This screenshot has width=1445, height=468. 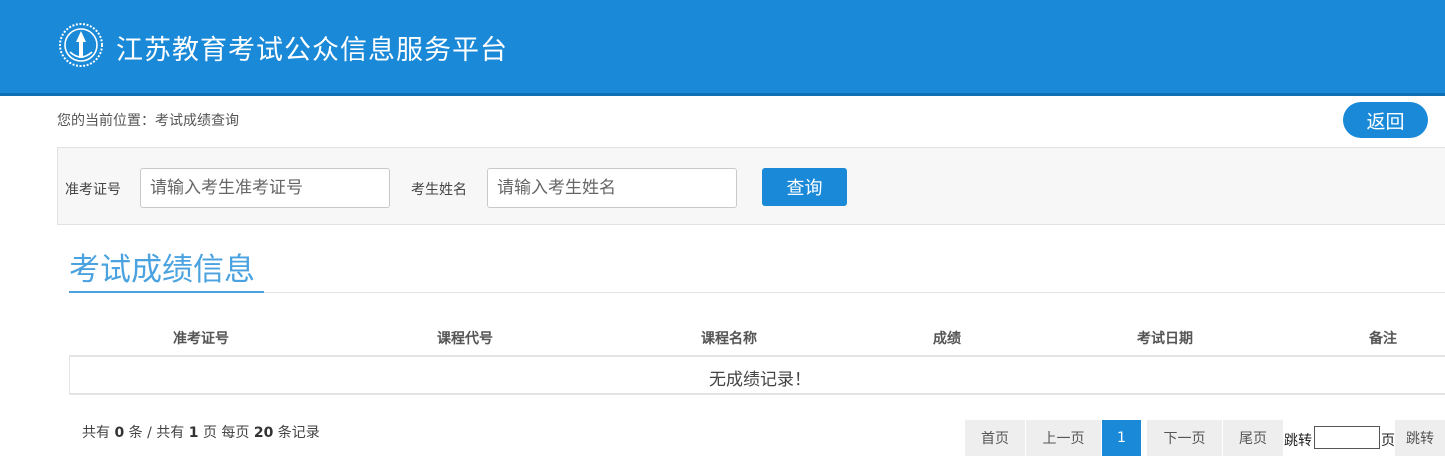 What do you see at coordinates (1420, 438) in the screenshot?
I see `jump-button: 跳转` at bounding box center [1420, 438].